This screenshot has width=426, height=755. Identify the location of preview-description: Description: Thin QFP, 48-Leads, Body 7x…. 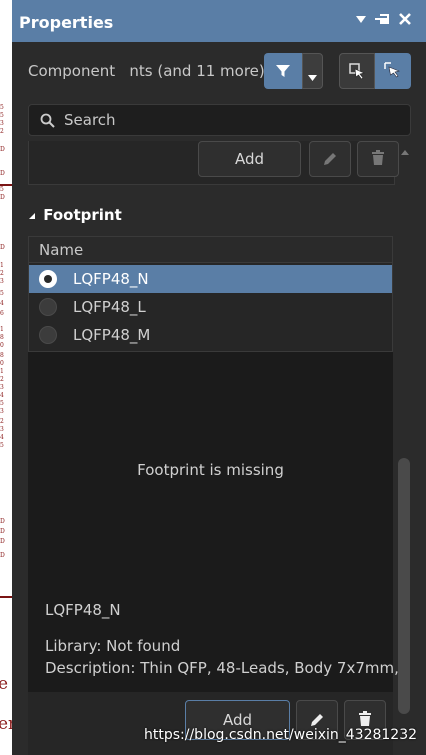
(222, 668).